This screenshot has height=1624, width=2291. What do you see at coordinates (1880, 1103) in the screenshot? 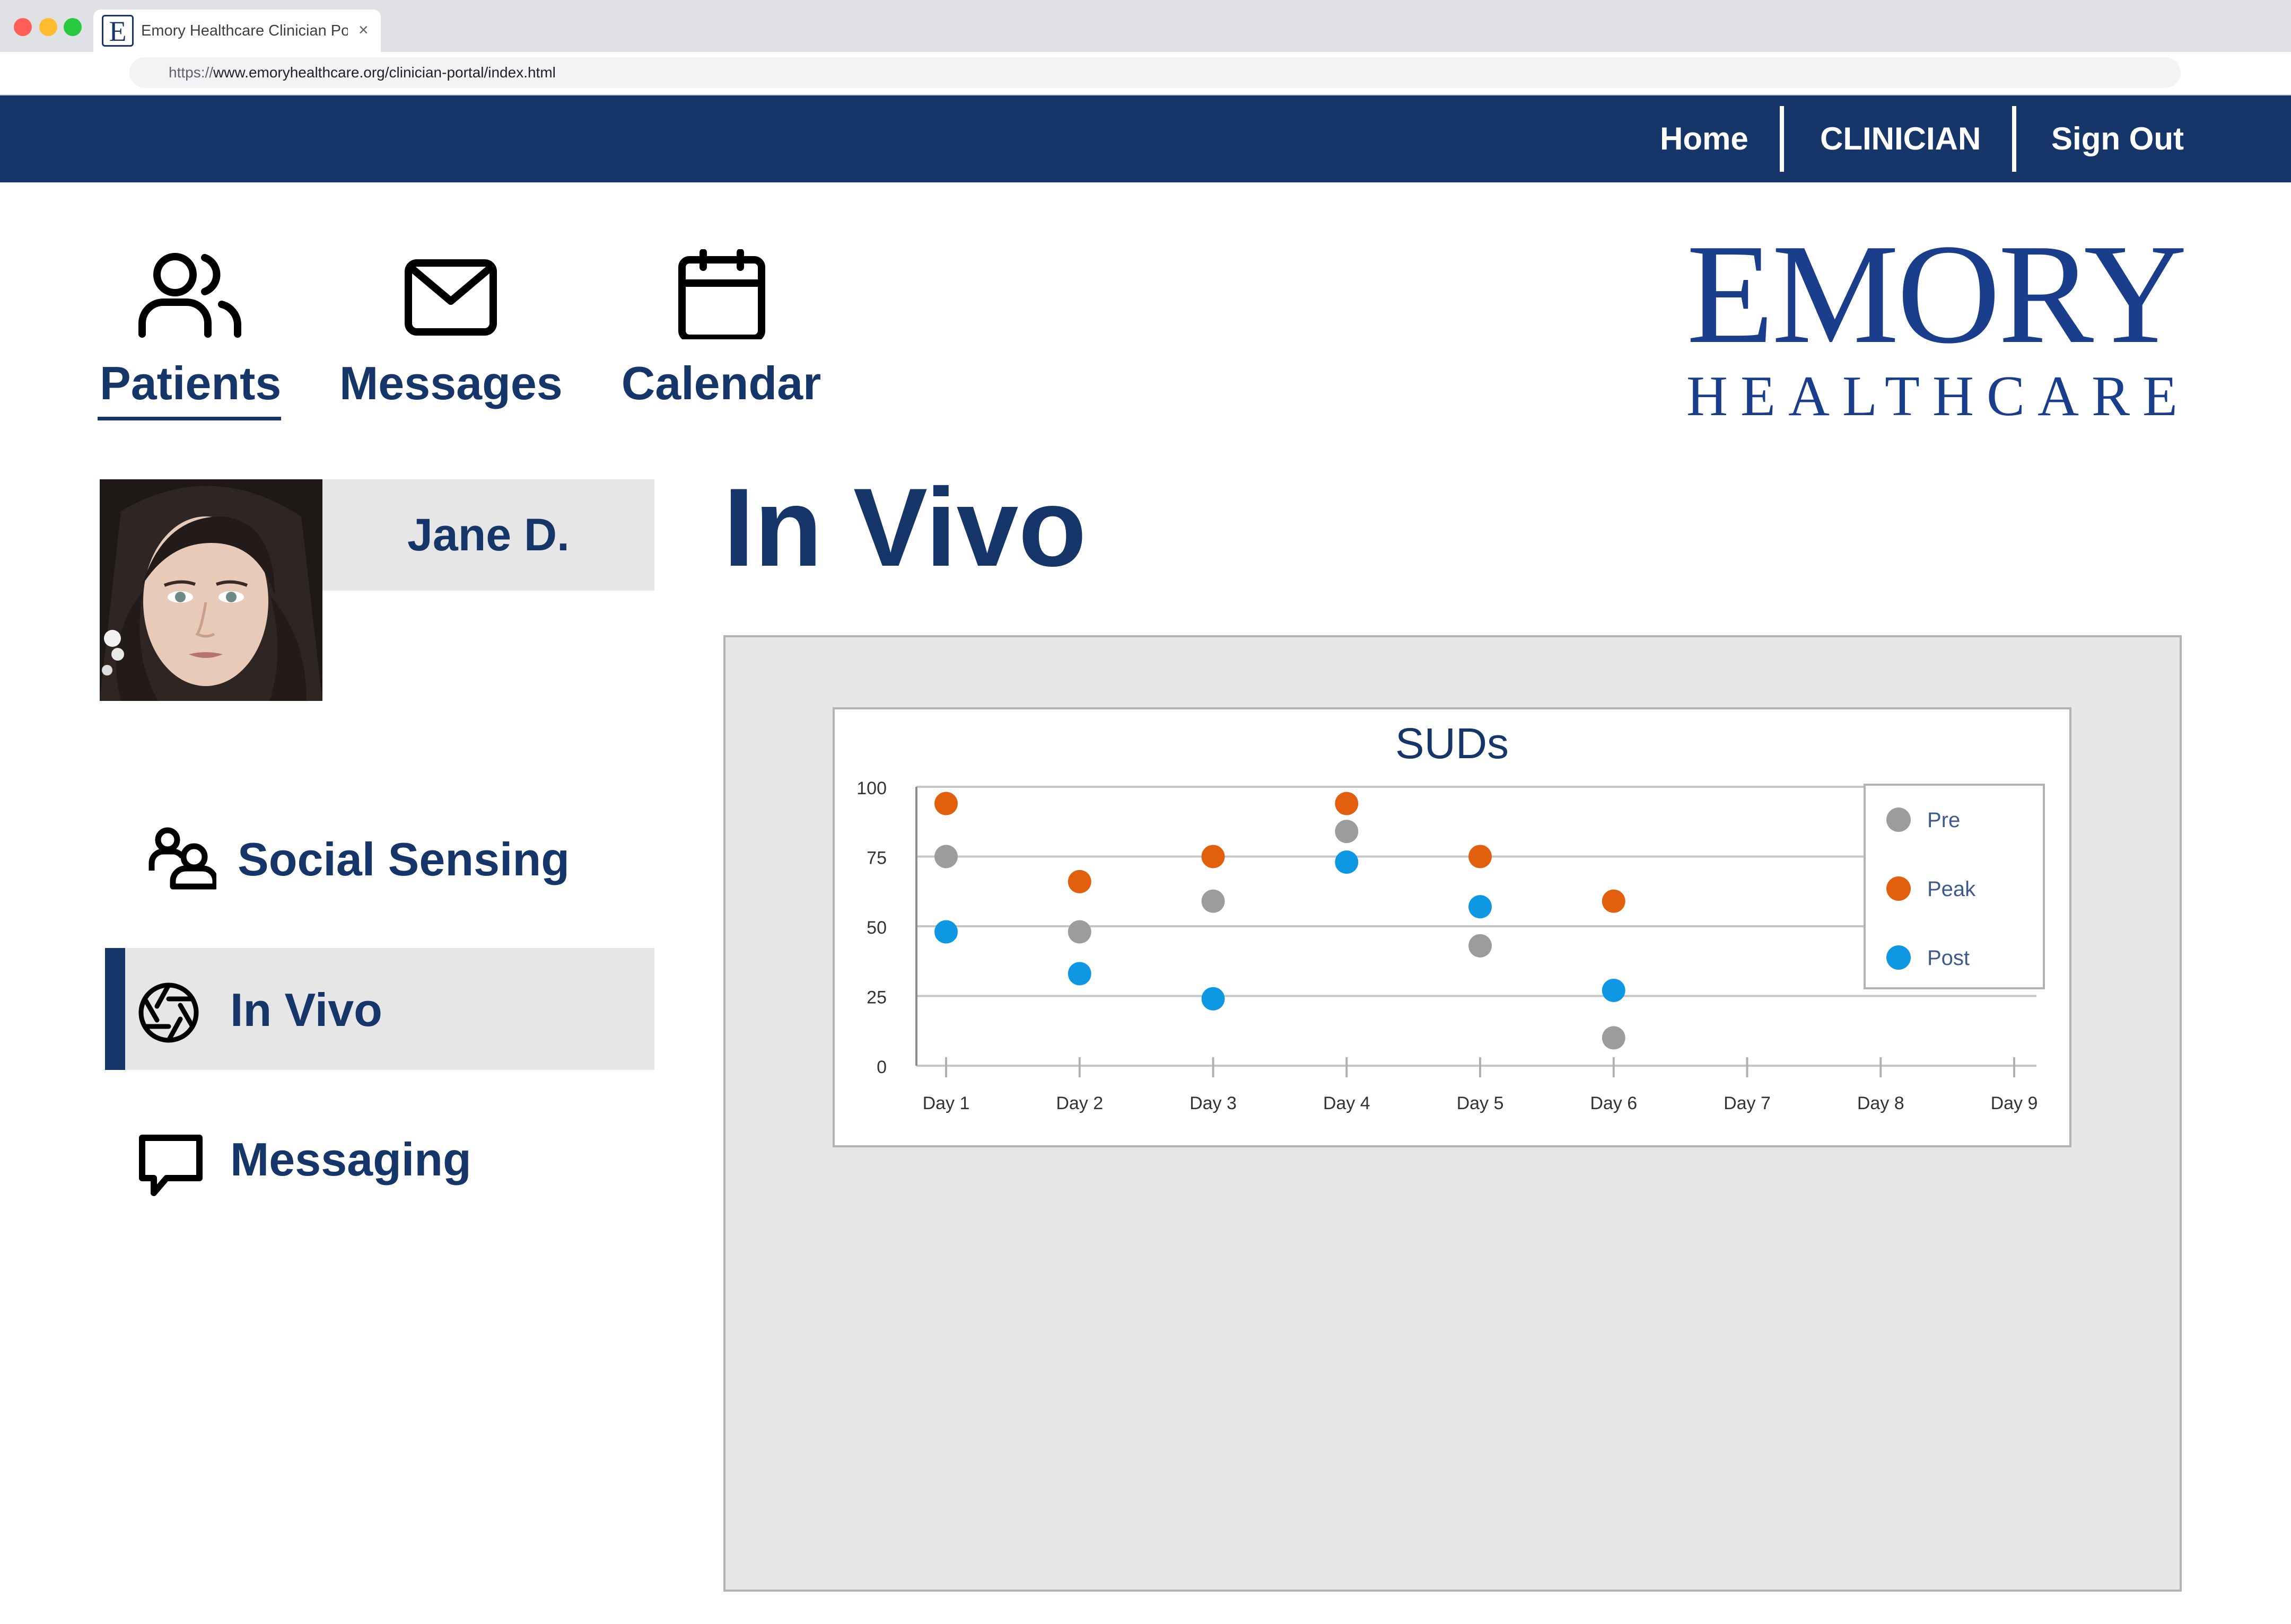
I see `x-tick-label: Day 8` at bounding box center [1880, 1103].